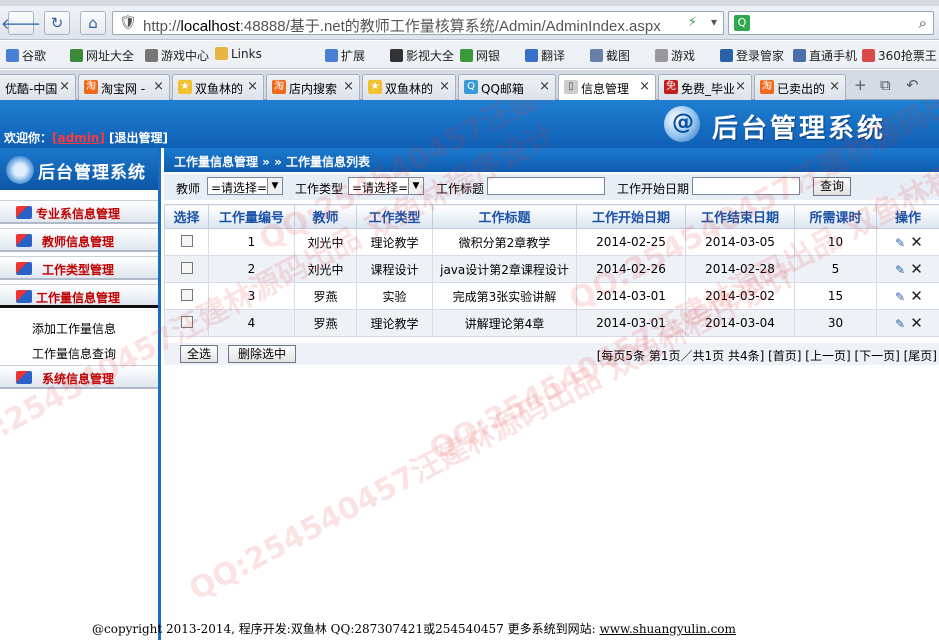  Describe the element at coordinates (325, 216) in the screenshot. I see `column-header: 教师` at that location.